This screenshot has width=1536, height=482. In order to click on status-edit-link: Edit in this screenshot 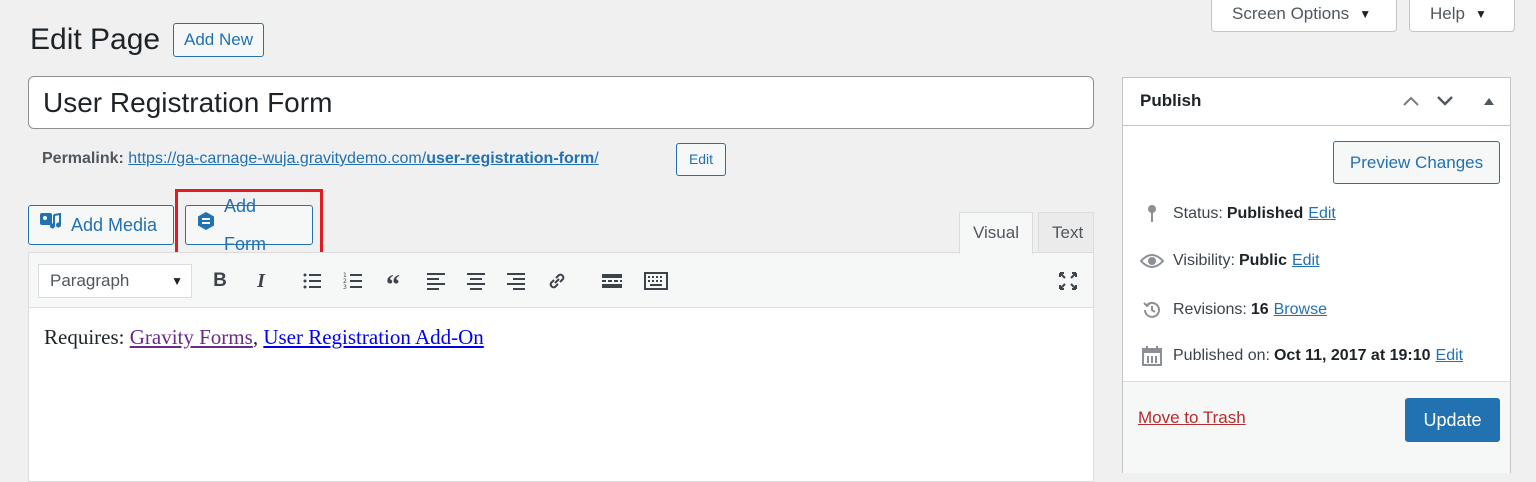, I will do `click(1322, 214)`.